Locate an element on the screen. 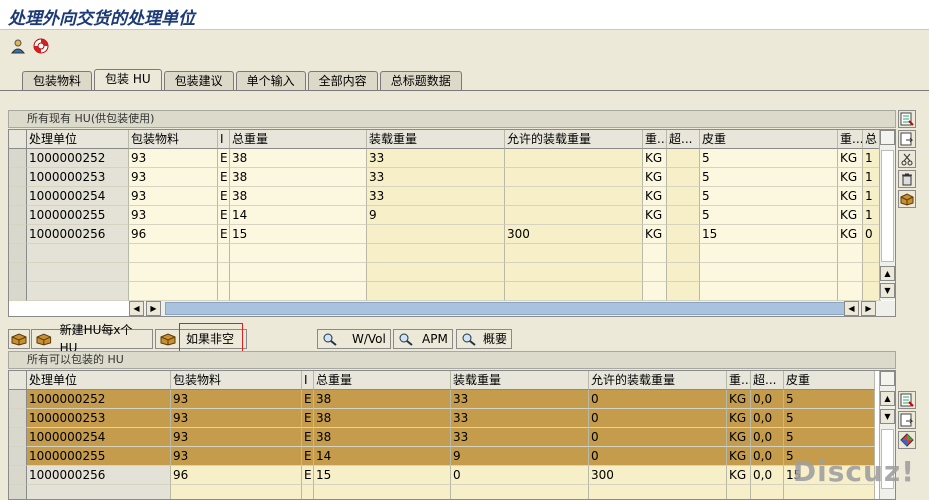 Image resolution: width=929 pixels, height=500 pixels. column-header: 总重量 is located at coordinates (382, 380).